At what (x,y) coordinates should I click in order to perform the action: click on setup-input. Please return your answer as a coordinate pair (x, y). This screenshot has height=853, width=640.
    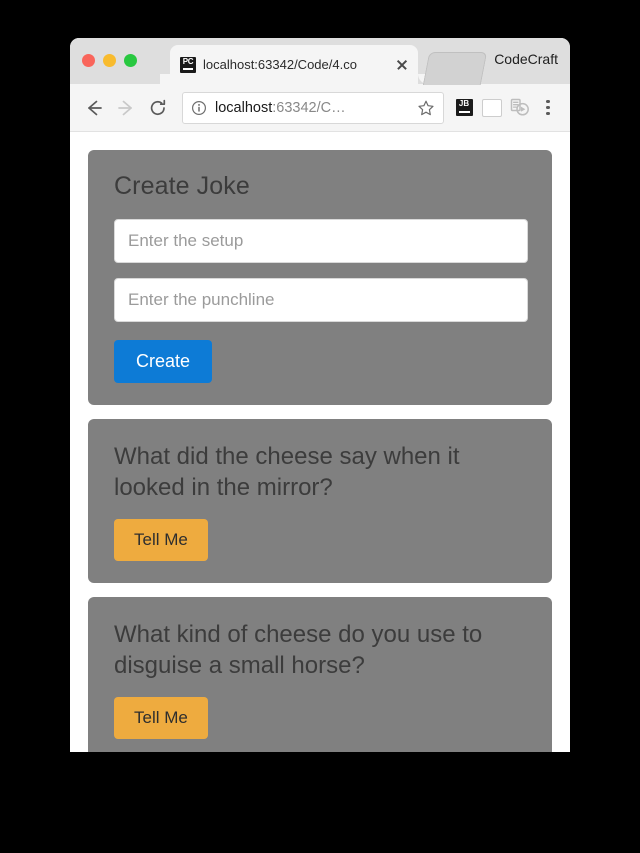
    Looking at the image, I should click on (321, 241).